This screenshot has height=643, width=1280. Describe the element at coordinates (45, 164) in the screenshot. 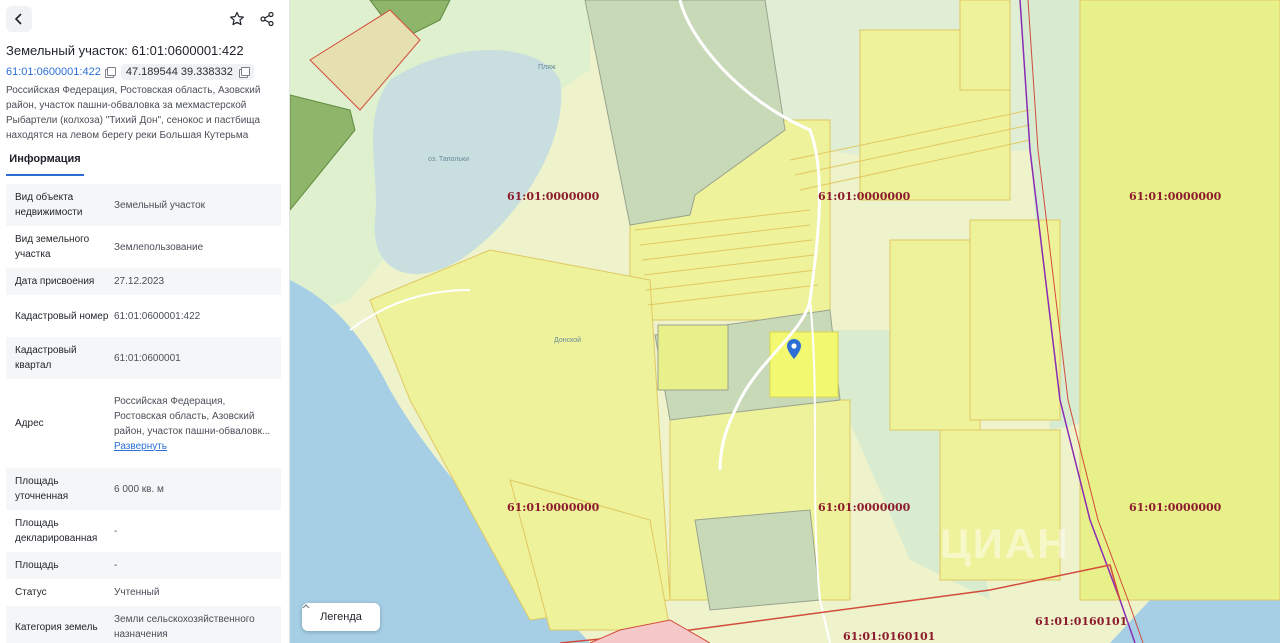

I see `tab-info: Информация` at that location.